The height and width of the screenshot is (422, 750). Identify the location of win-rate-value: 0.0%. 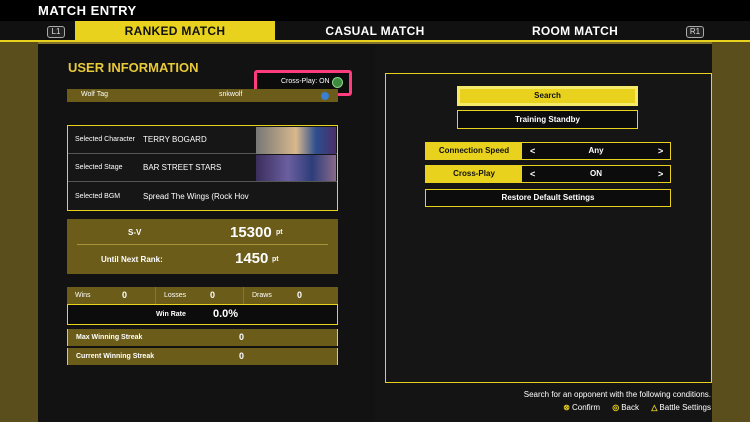
(226, 314).